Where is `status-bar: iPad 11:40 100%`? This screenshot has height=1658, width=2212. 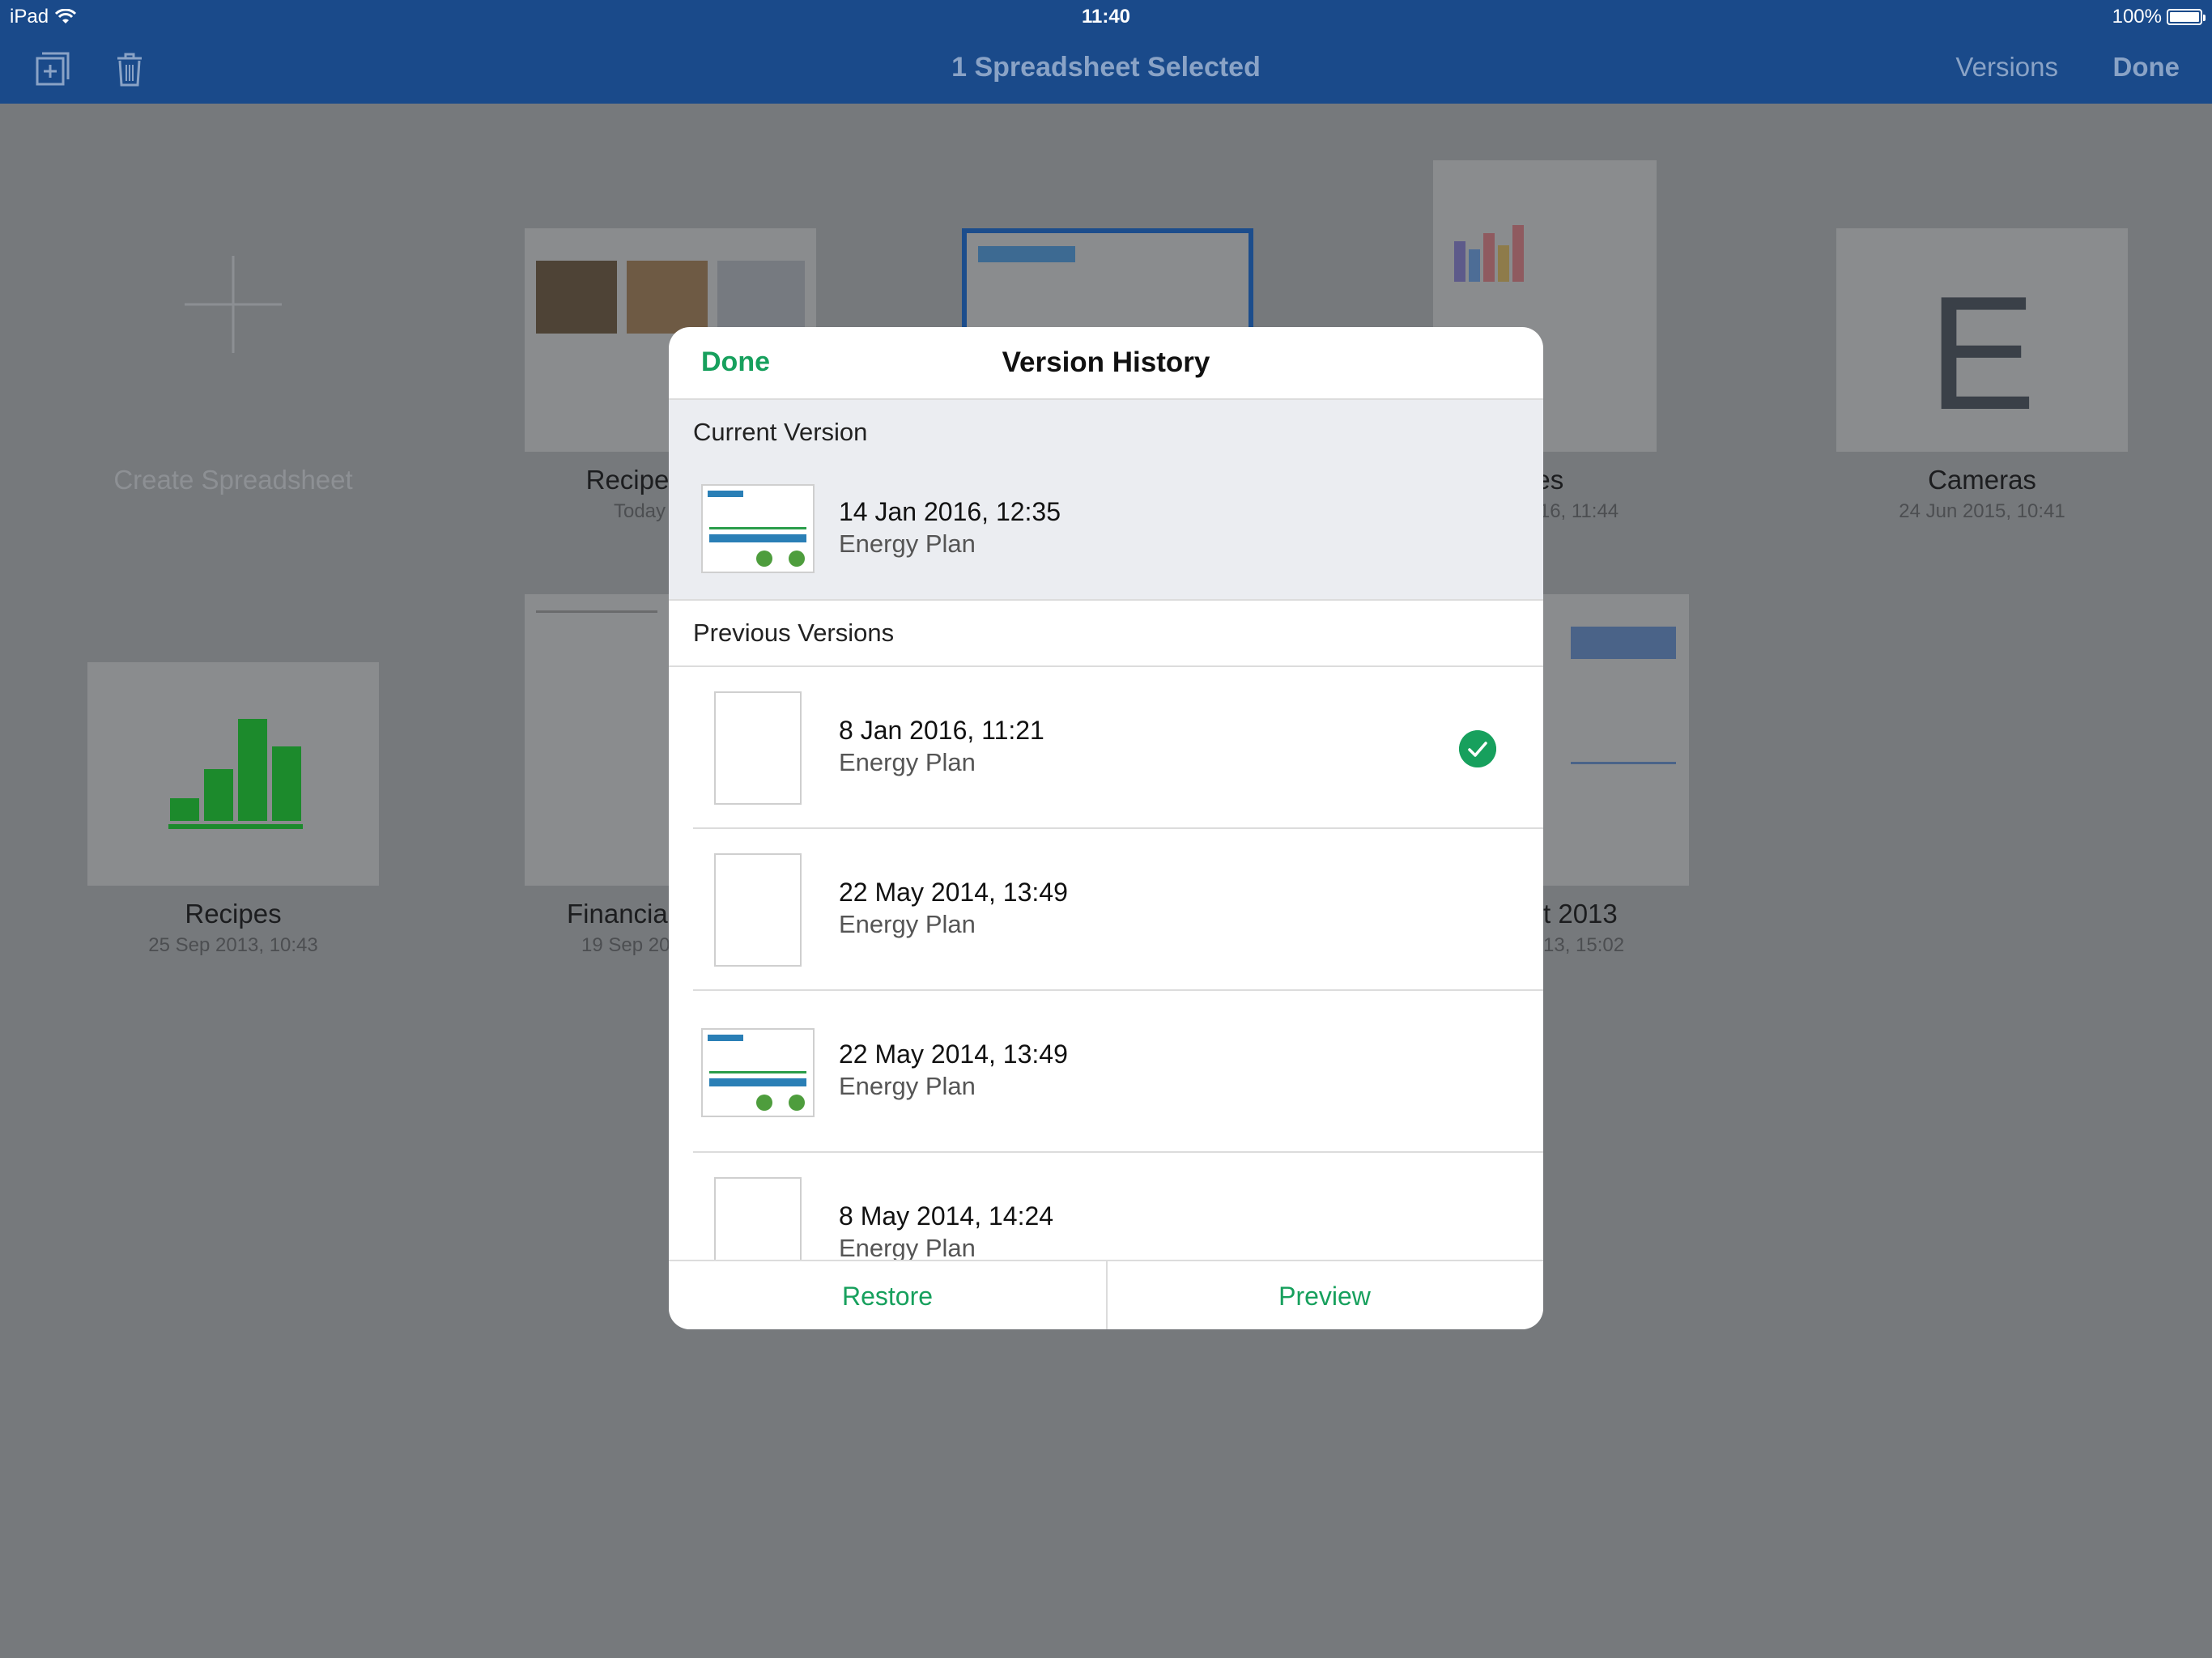 status-bar: iPad 11:40 100% is located at coordinates (1106, 17).